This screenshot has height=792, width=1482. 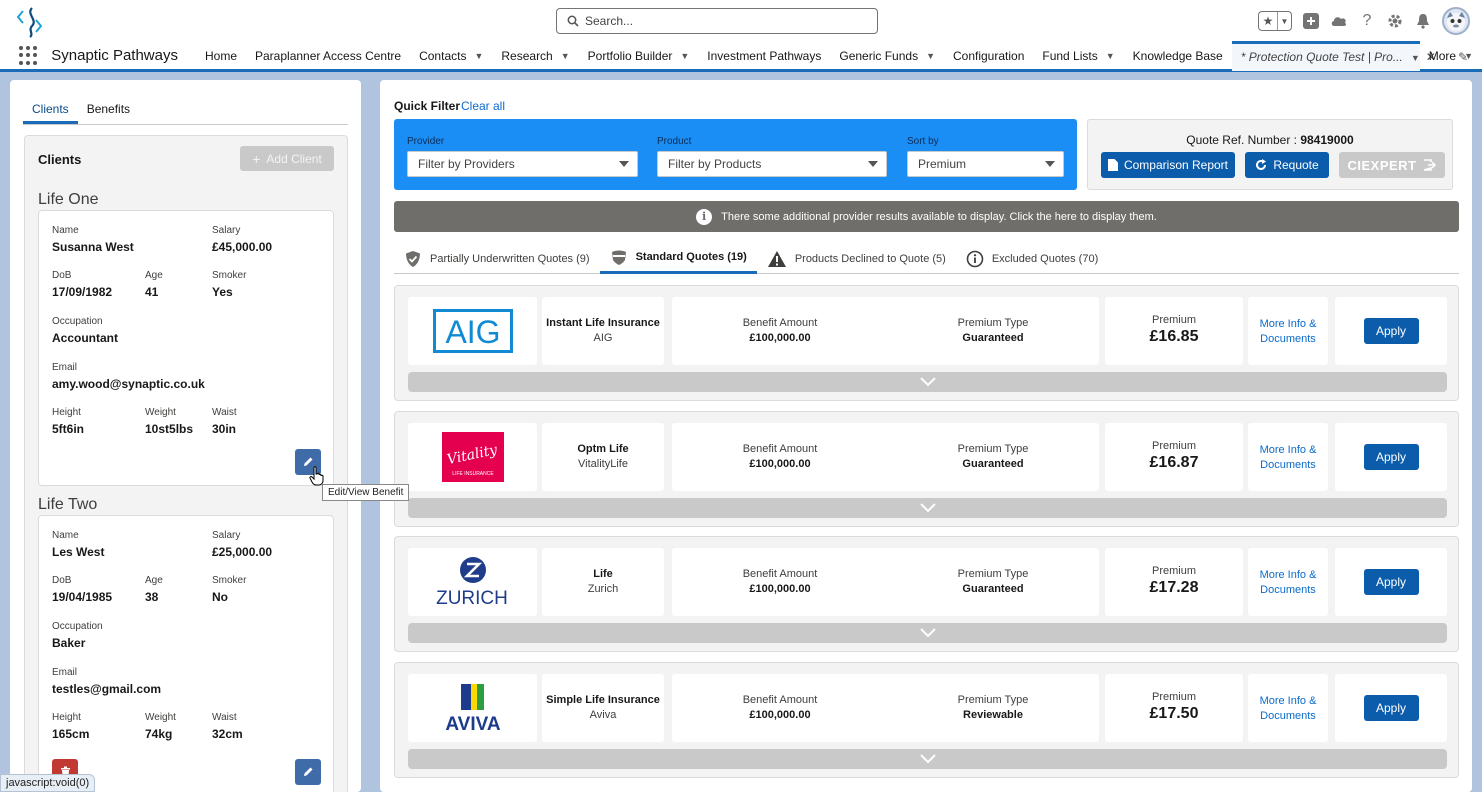 What do you see at coordinates (1176, 165) in the screenshot?
I see `comparison-report-label: Comparison Report` at bounding box center [1176, 165].